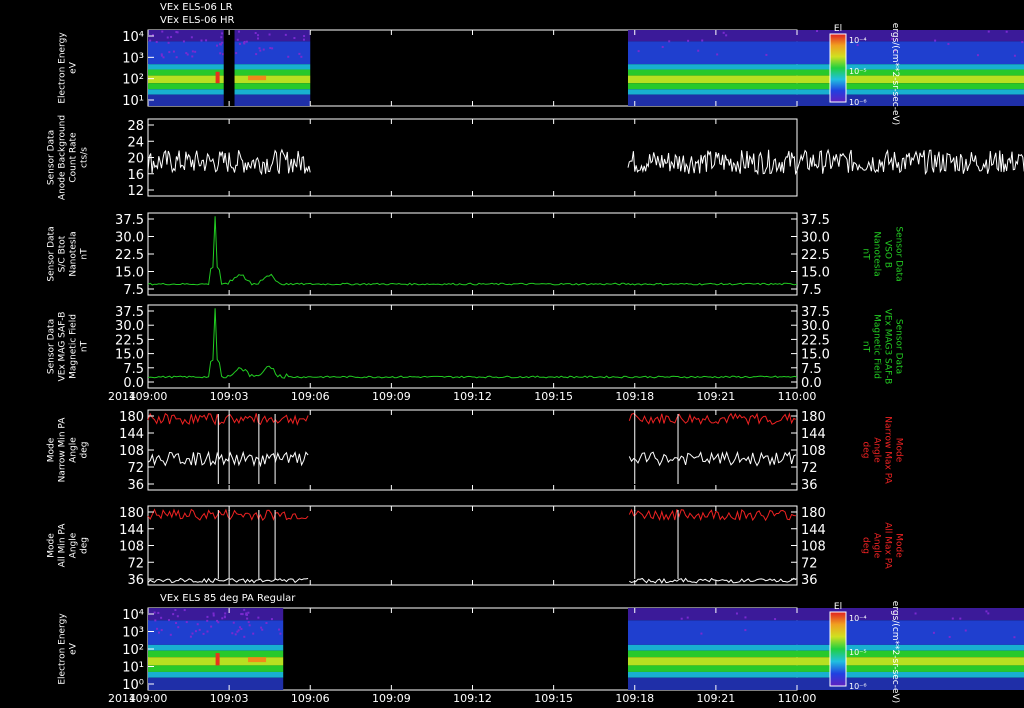 Image resolution: width=1024 pixels, height=708 pixels. What do you see at coordinates (858, 618) in the screenshot?
I see `colorbar-tick: 10⁻⁴` at bounding box center [858, 618].